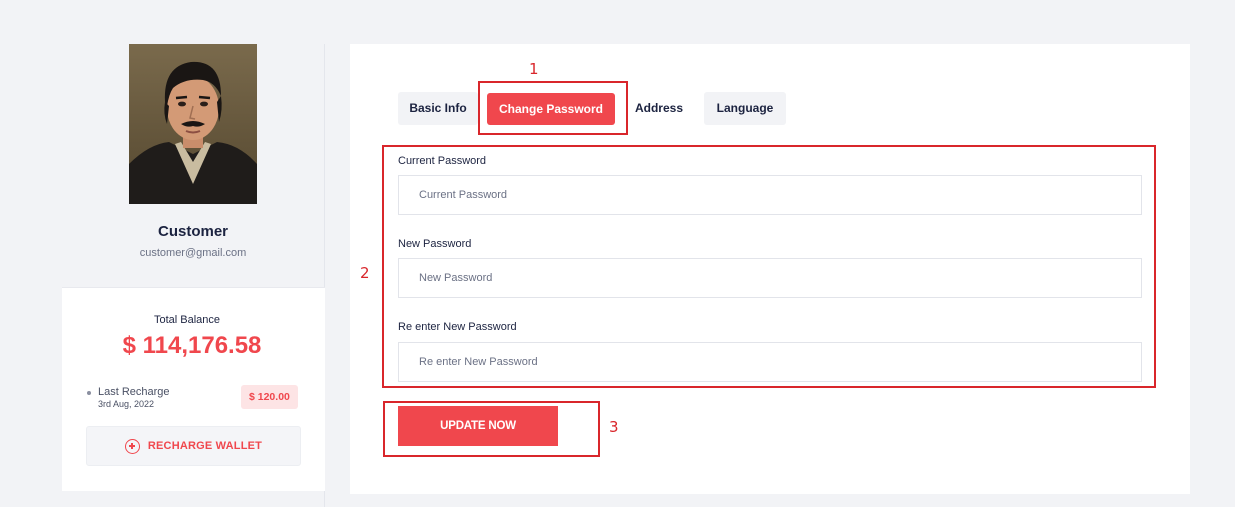  I want to click on tab-address: Address, so click(659, 108).